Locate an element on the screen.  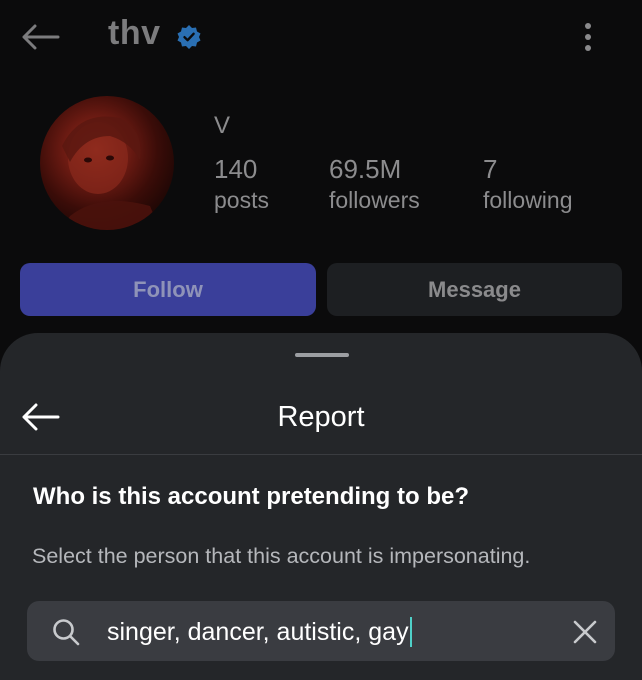
message-button: Message is located at coordinates (474, 289).